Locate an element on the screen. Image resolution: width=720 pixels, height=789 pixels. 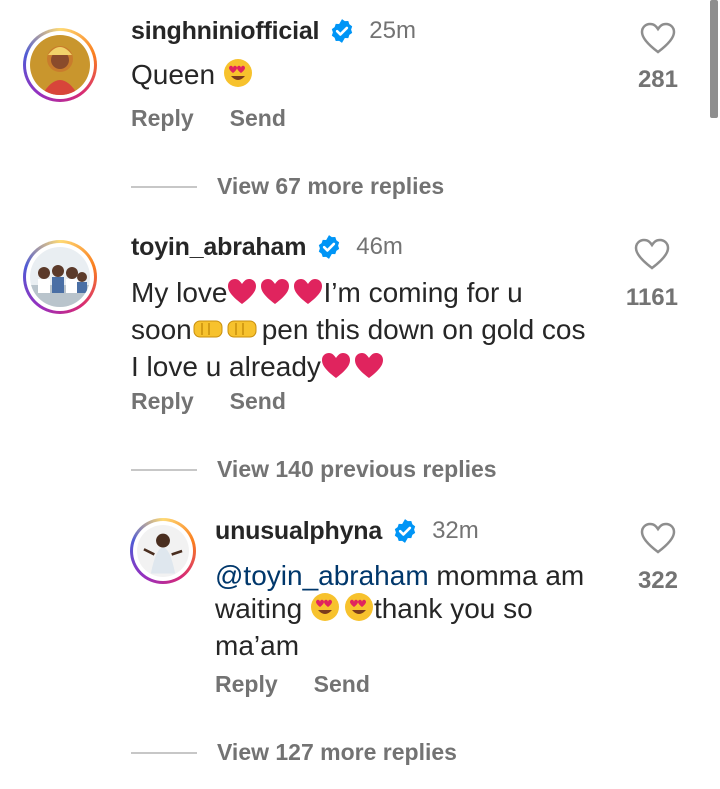
view-more-replies: View 127 more replies is located at coordinates (294, 752).